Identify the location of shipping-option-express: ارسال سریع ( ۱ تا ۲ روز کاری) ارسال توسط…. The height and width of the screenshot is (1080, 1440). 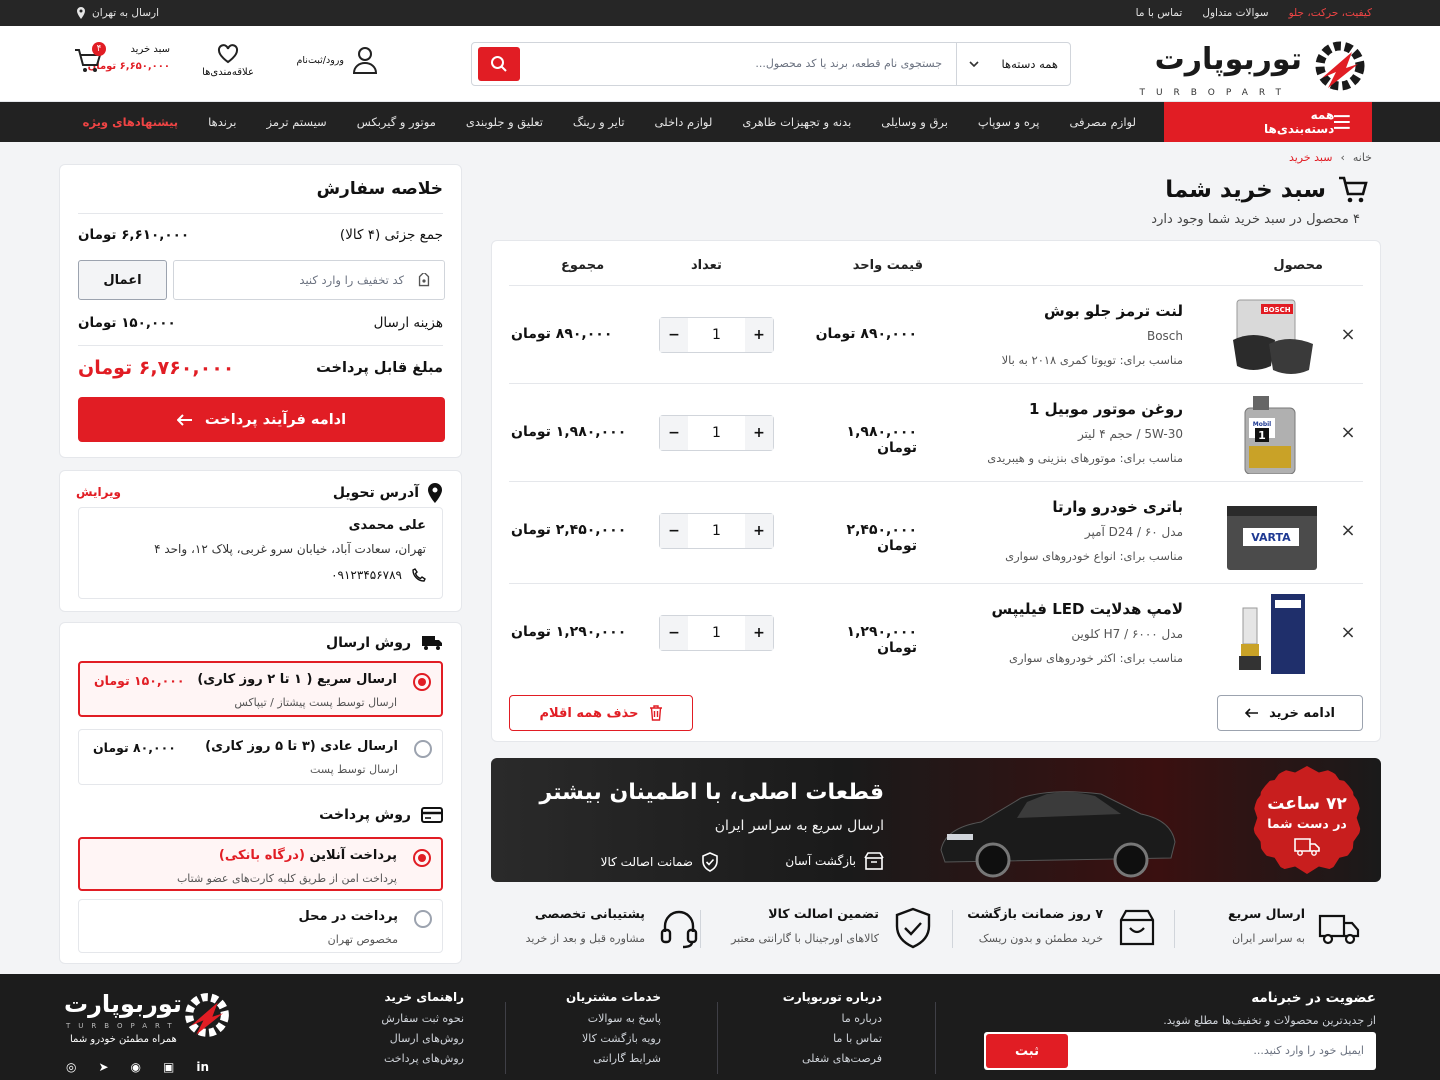
(260, 689).